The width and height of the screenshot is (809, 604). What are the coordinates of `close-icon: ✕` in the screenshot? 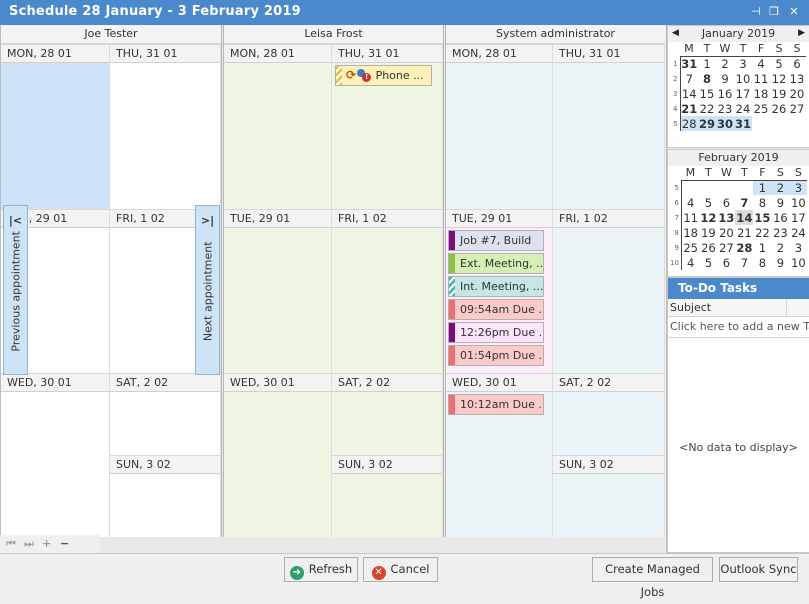 It's located at (794, 12).